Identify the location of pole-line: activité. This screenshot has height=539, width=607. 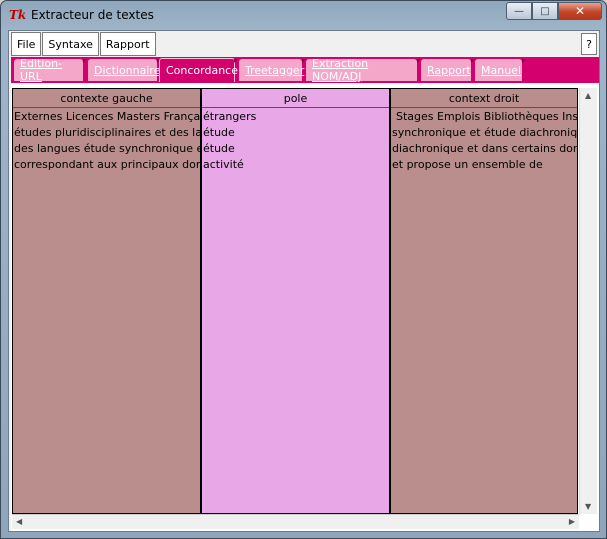
(295, 165).